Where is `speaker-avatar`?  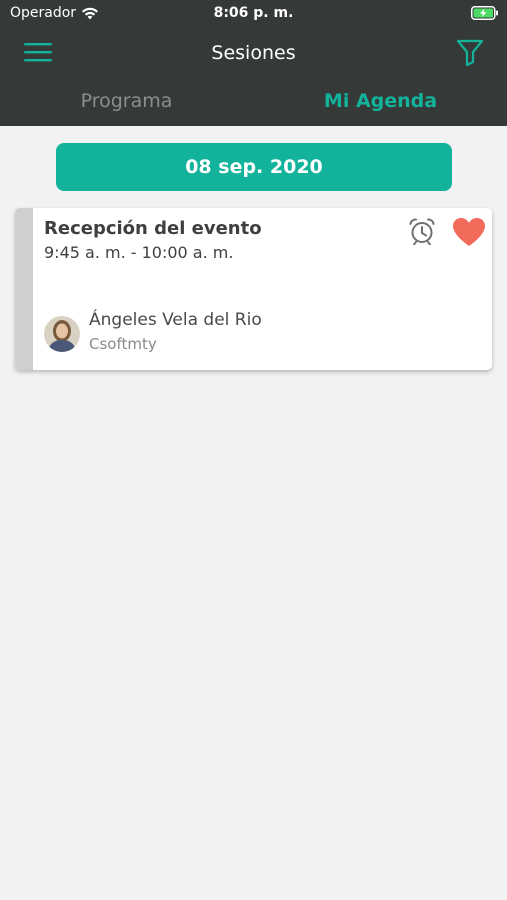 speaker-avatar is located at coordinates (62, 334).